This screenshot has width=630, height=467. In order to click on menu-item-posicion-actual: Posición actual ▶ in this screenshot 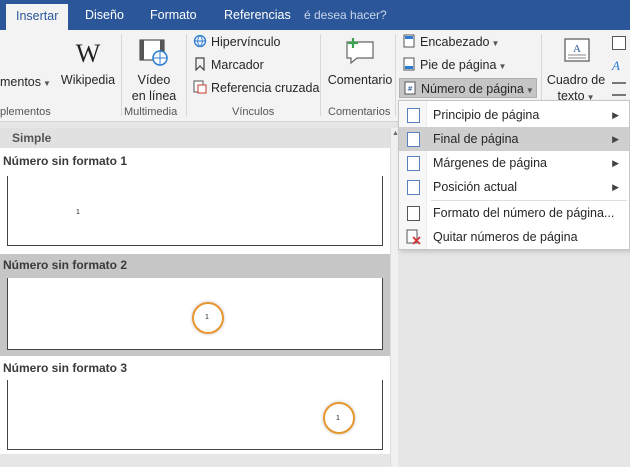, I will do `click(514, 187)`.